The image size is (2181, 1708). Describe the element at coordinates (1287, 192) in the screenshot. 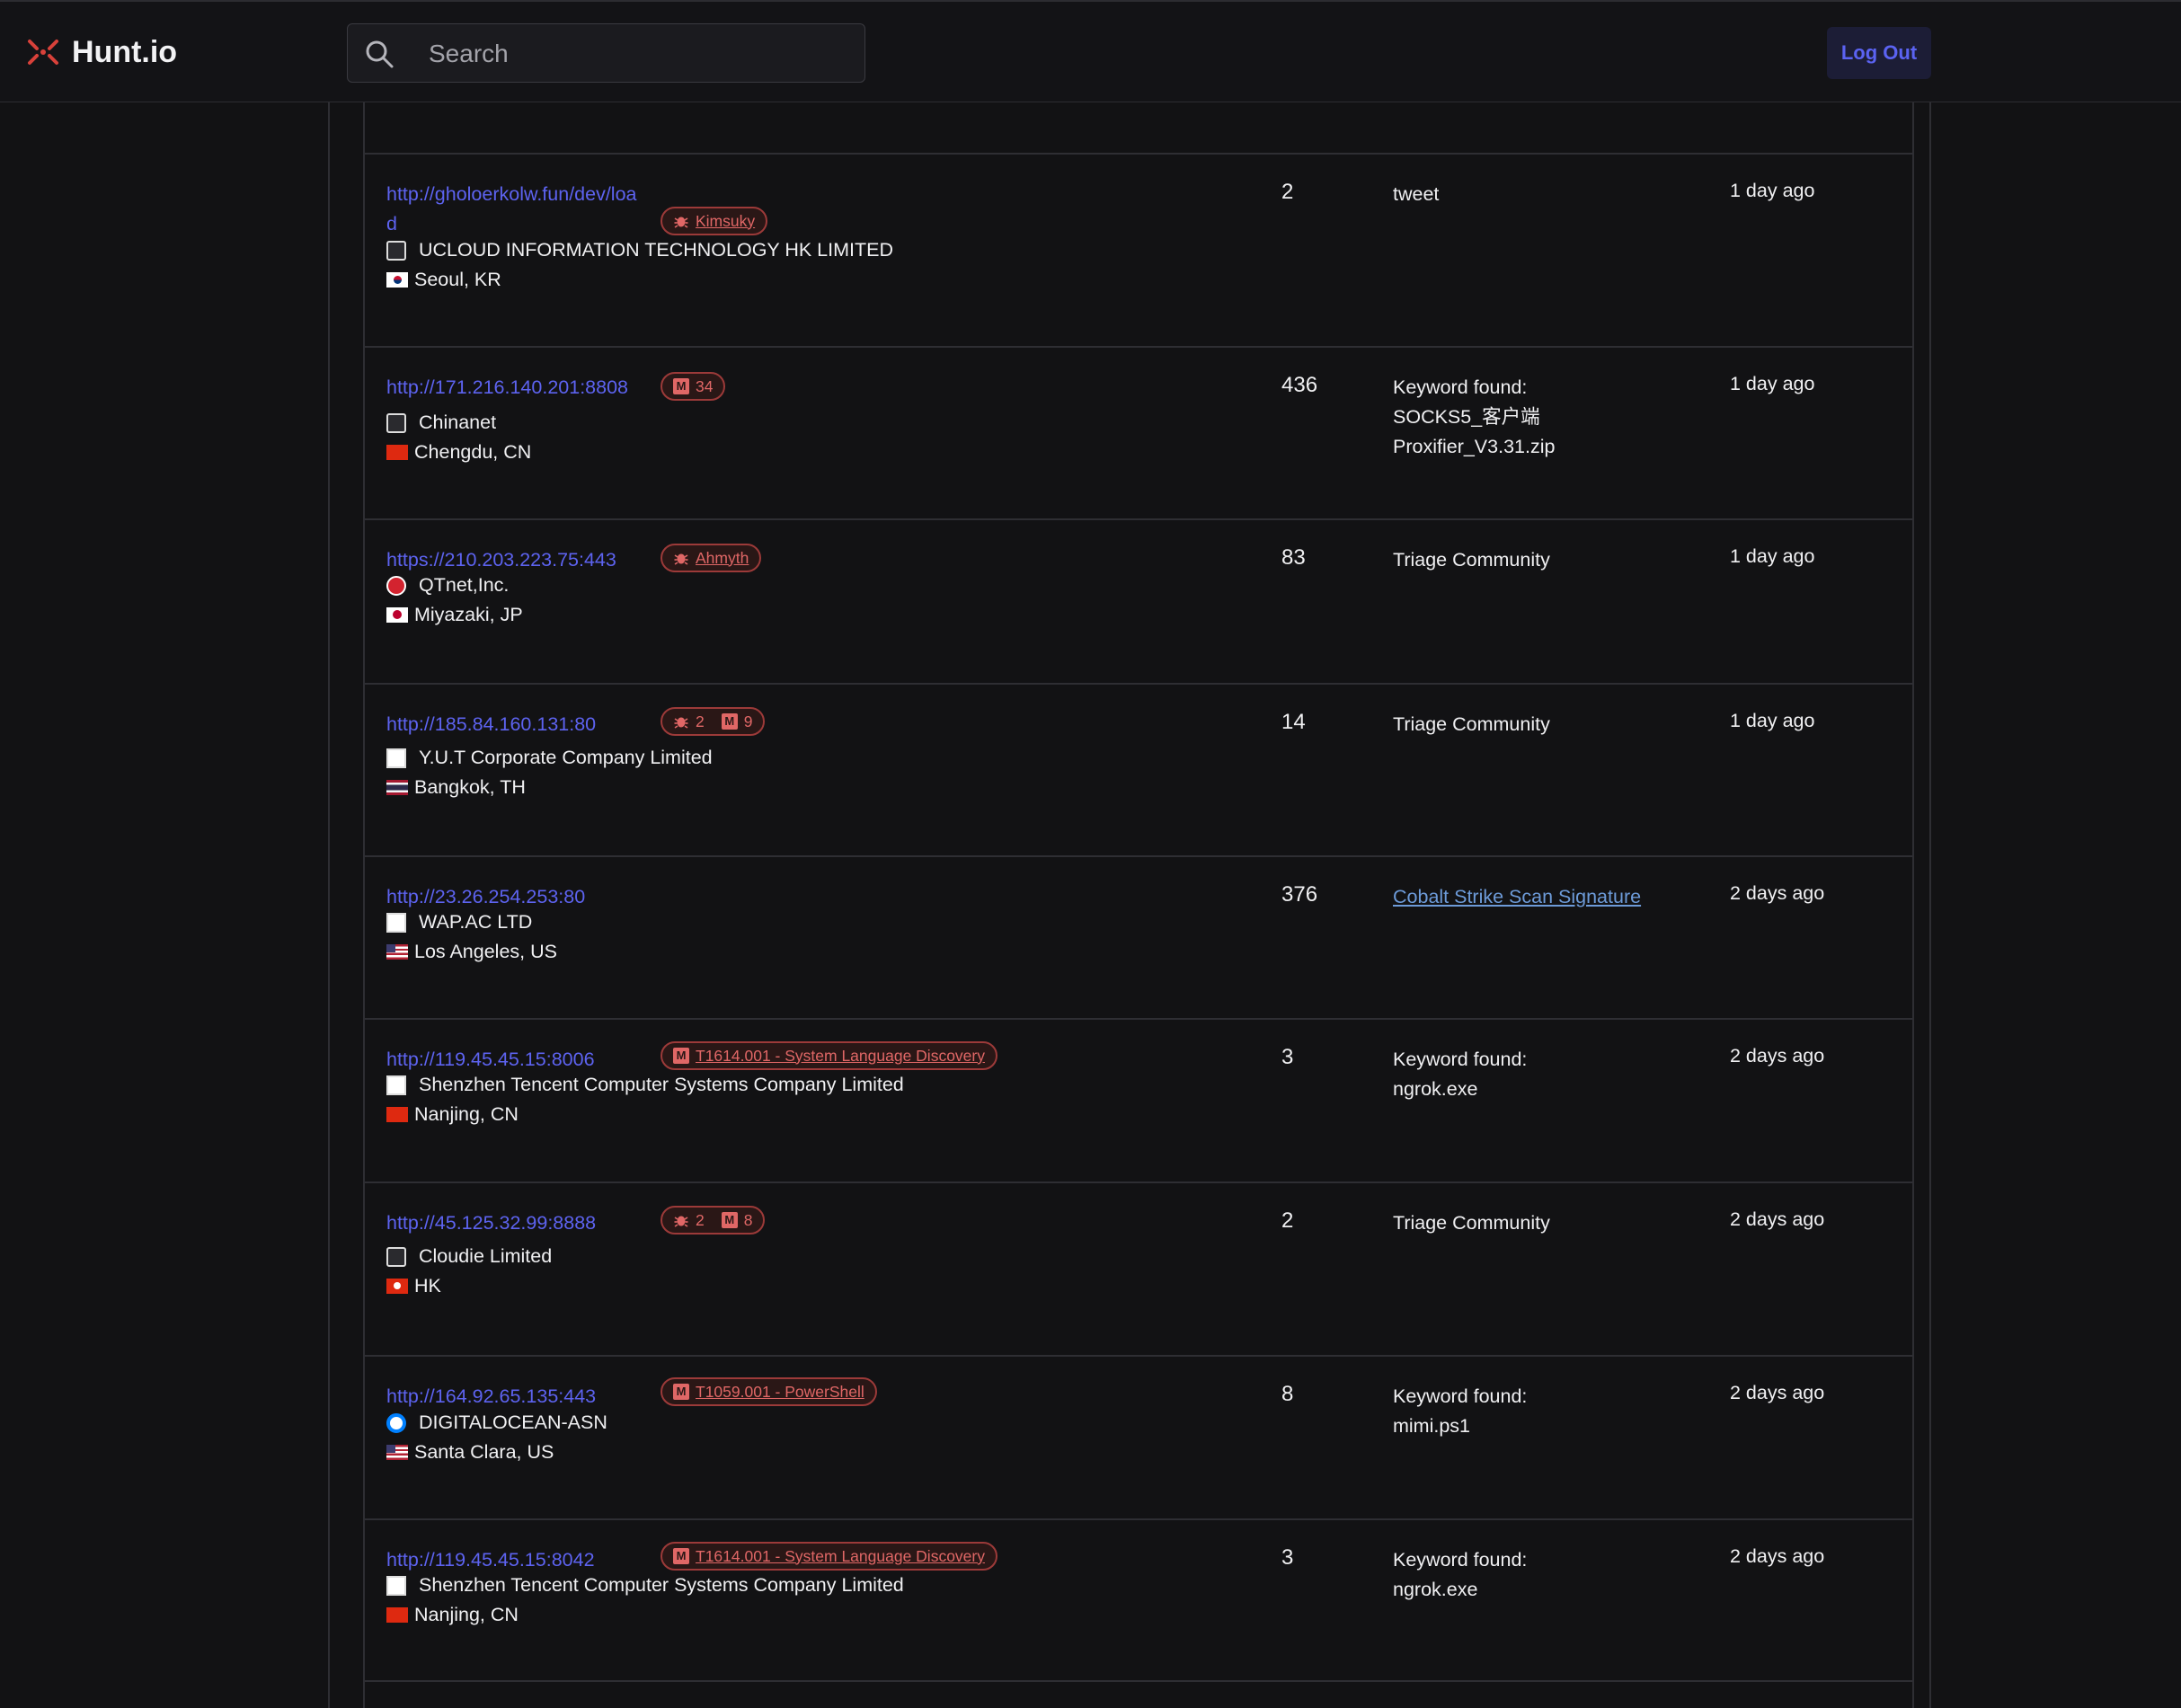

I see `count-cell: 2` at that location.